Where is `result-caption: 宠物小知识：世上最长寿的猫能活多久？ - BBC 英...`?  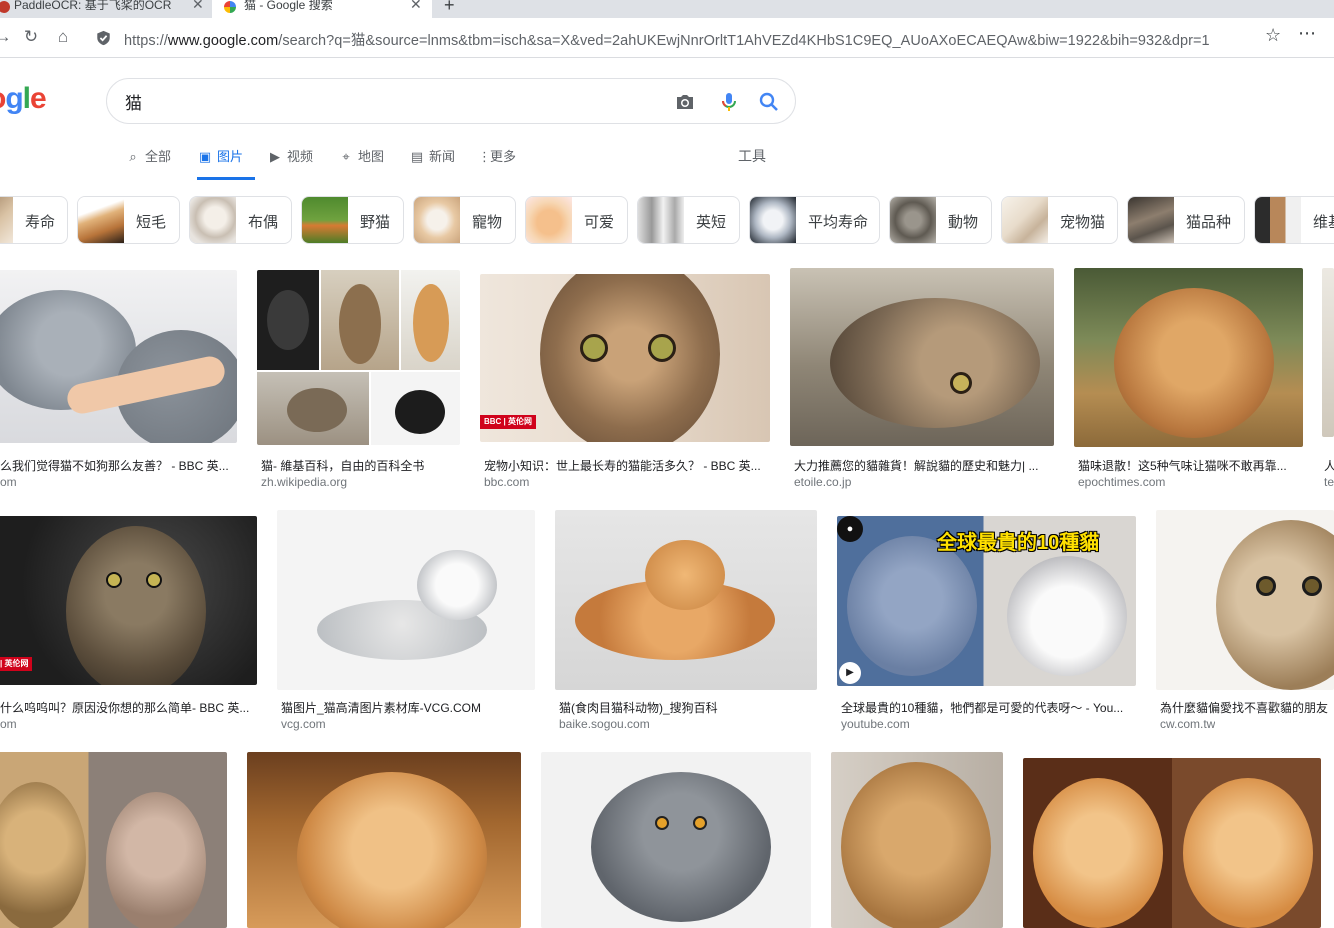
result-caption: 宠物小知识：世上最长寿的猫能活多久？ - BBC 英... is located at coordinates (627, 465).